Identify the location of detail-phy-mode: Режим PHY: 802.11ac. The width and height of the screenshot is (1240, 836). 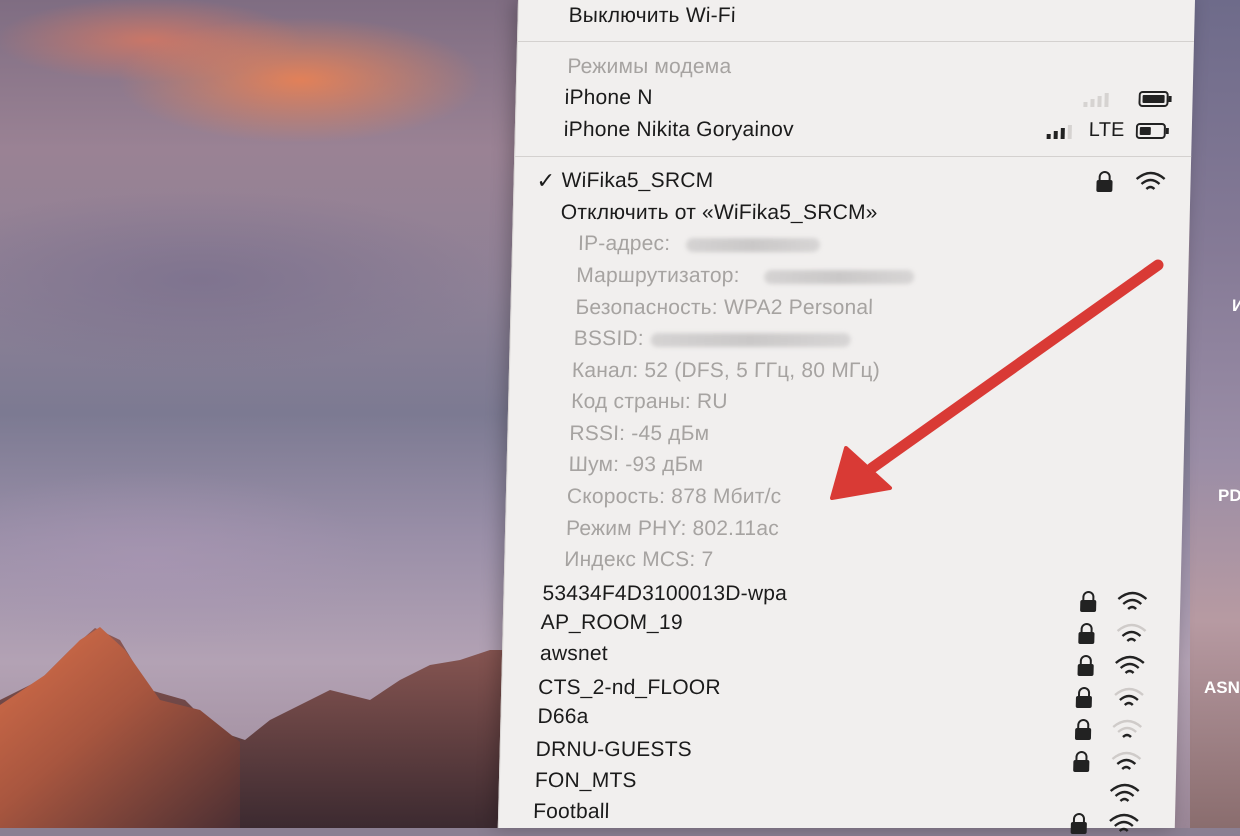
(672, 528).